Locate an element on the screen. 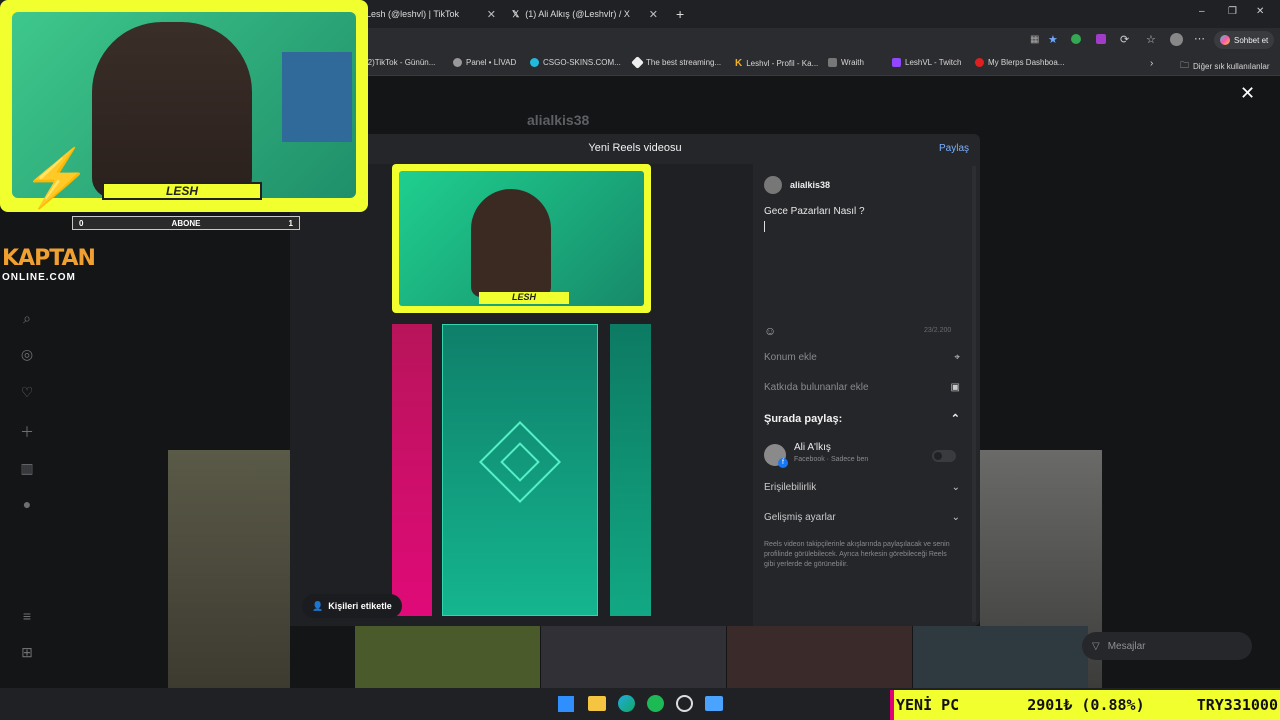 This screenshot has height=720, width=1280. minimize-button: – is located at coordinates (1202, 11).